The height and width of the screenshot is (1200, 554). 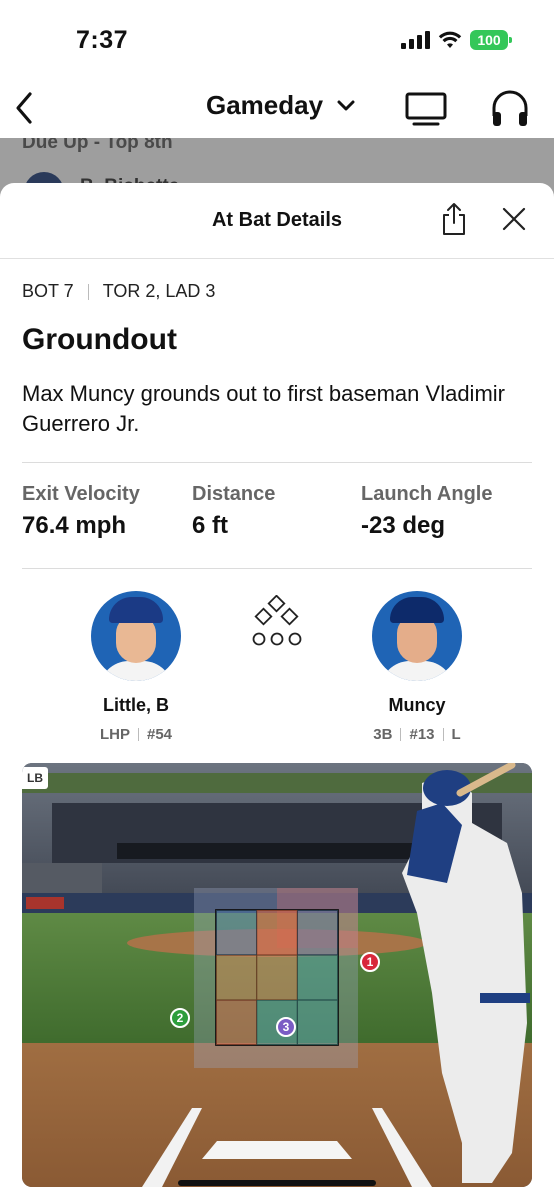 I want to click on sheet-title: At Bat Details, so click(x=277, y=220).